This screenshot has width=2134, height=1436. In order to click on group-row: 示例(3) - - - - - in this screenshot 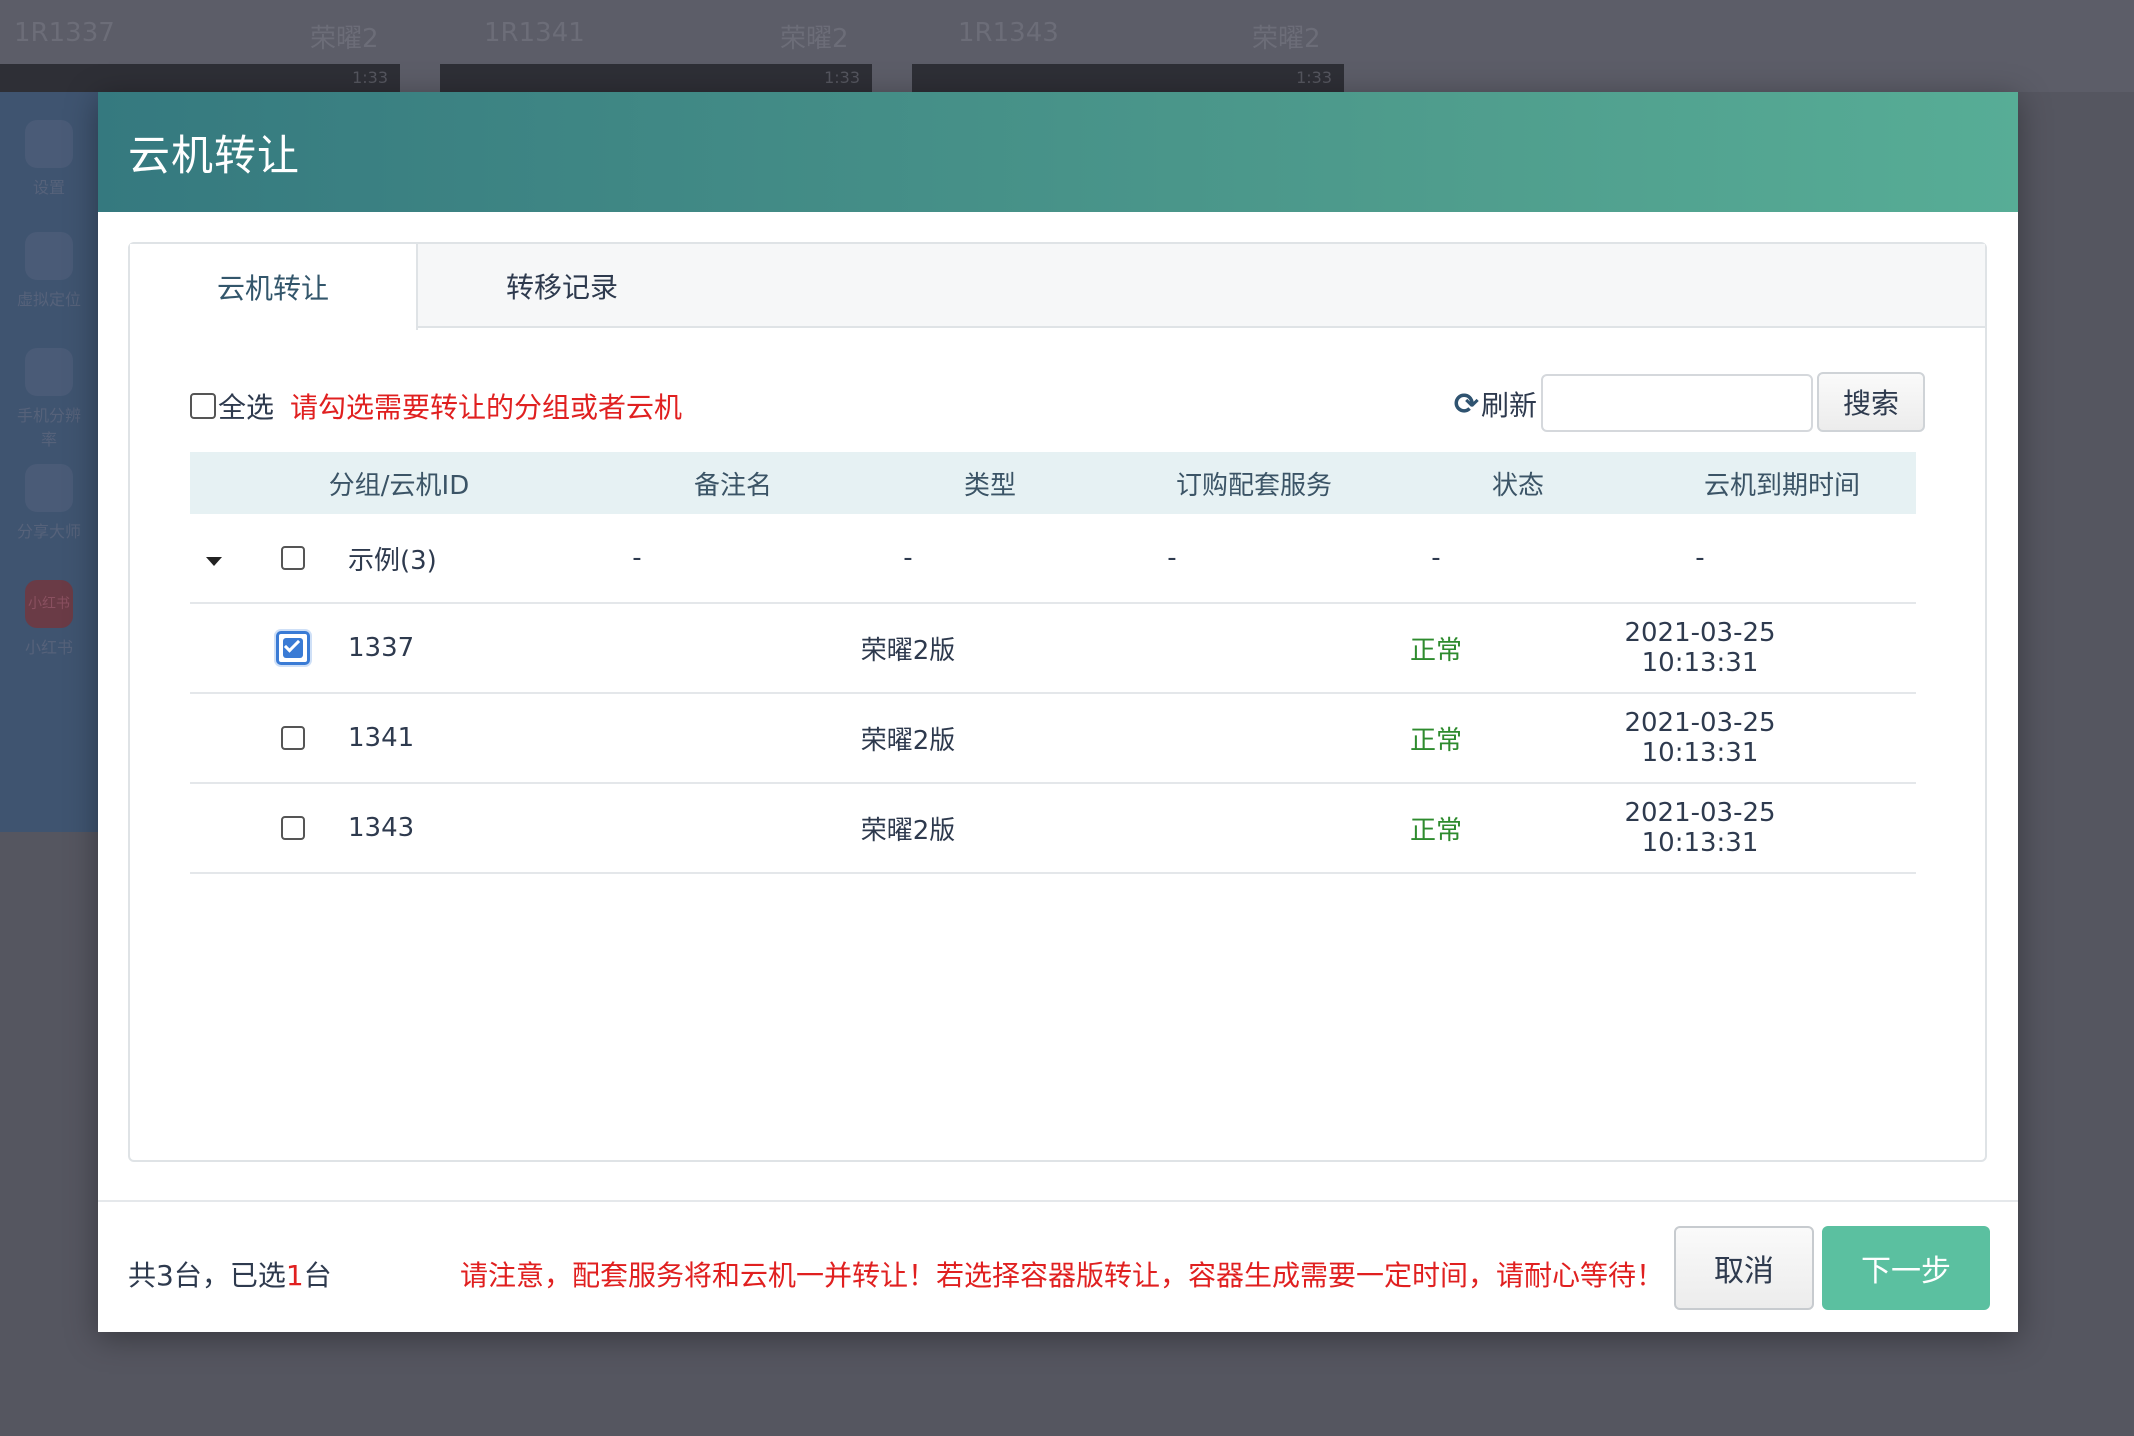, I will do `click(1053, 559)`.